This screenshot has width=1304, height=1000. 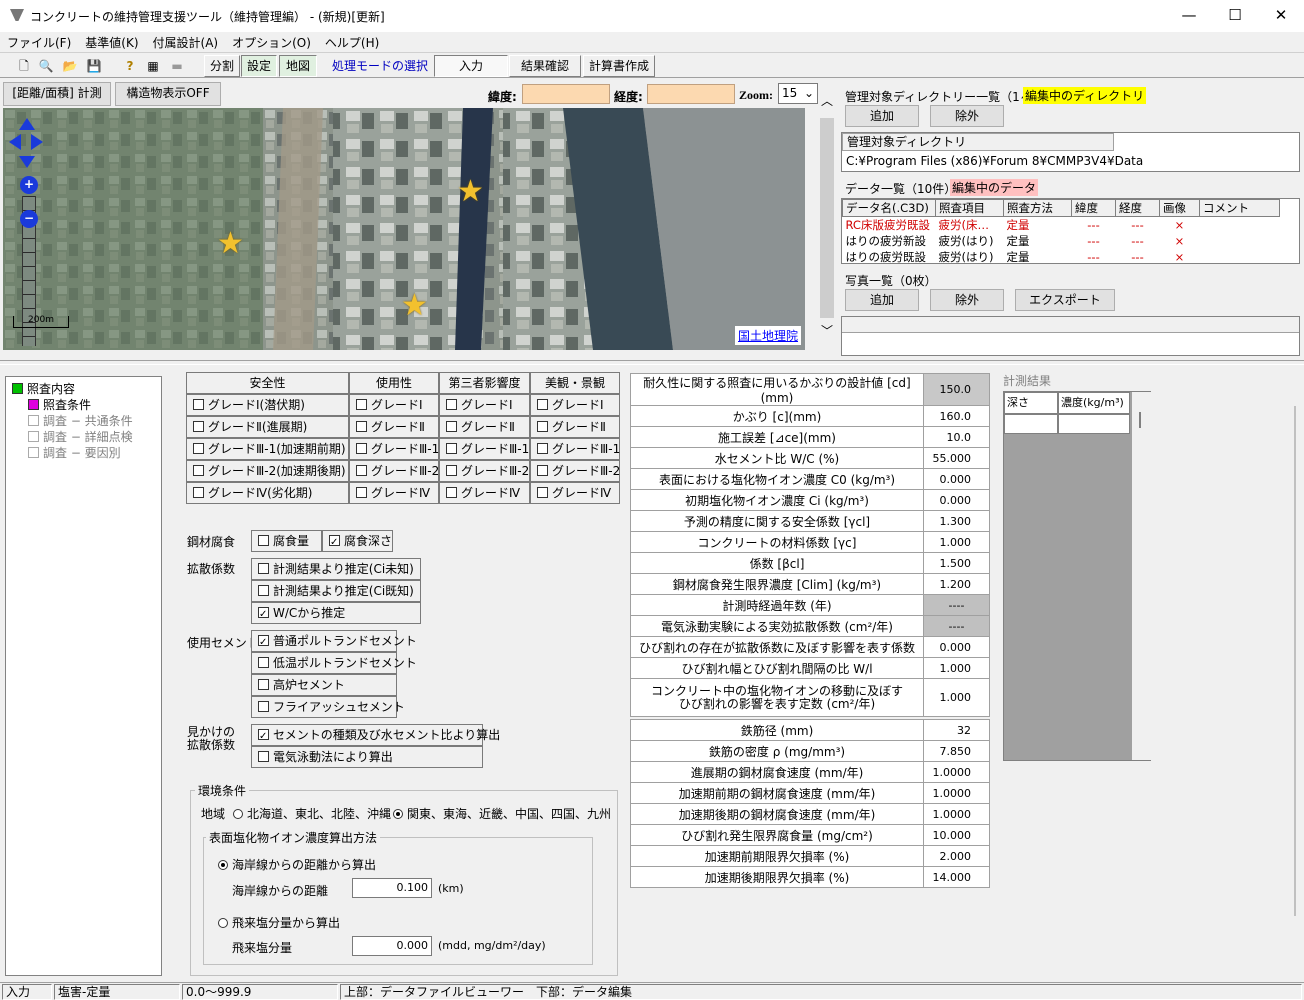 What do you see at coordinates (259, 66) in the screenshot?
I see `setting-button: 設定` at bounding box center [259, 66].